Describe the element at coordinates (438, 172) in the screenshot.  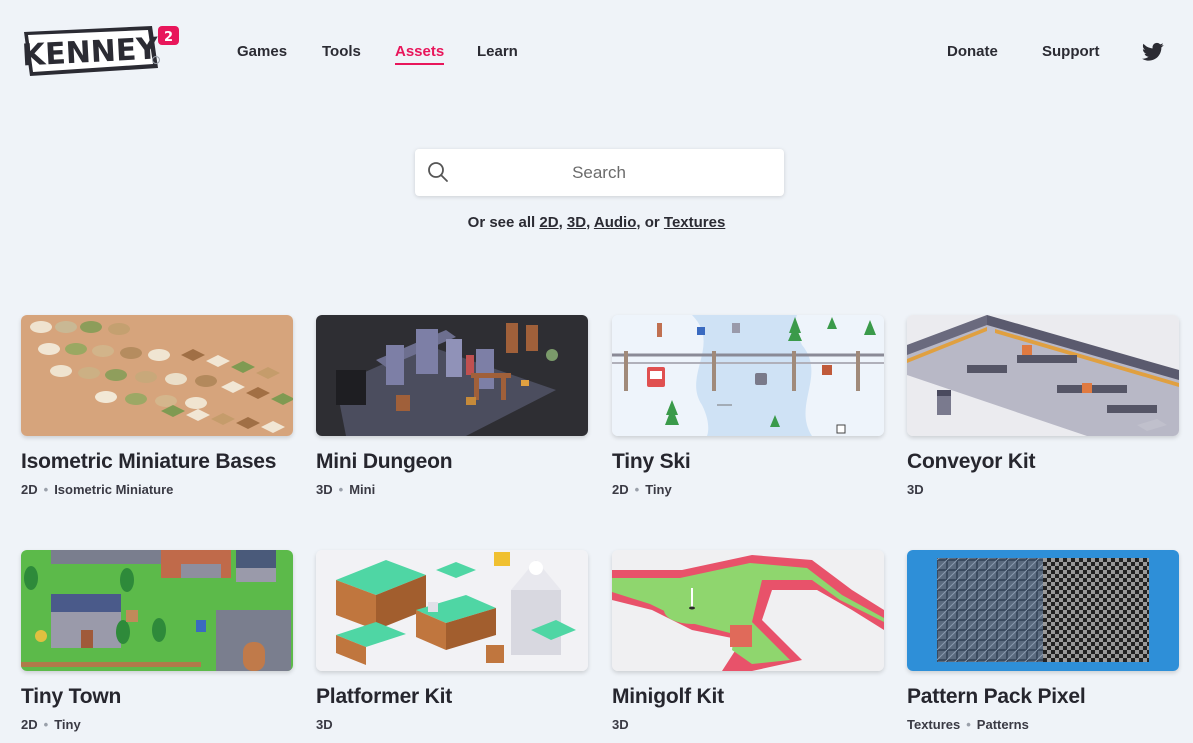
I see `search-icon` at that location.